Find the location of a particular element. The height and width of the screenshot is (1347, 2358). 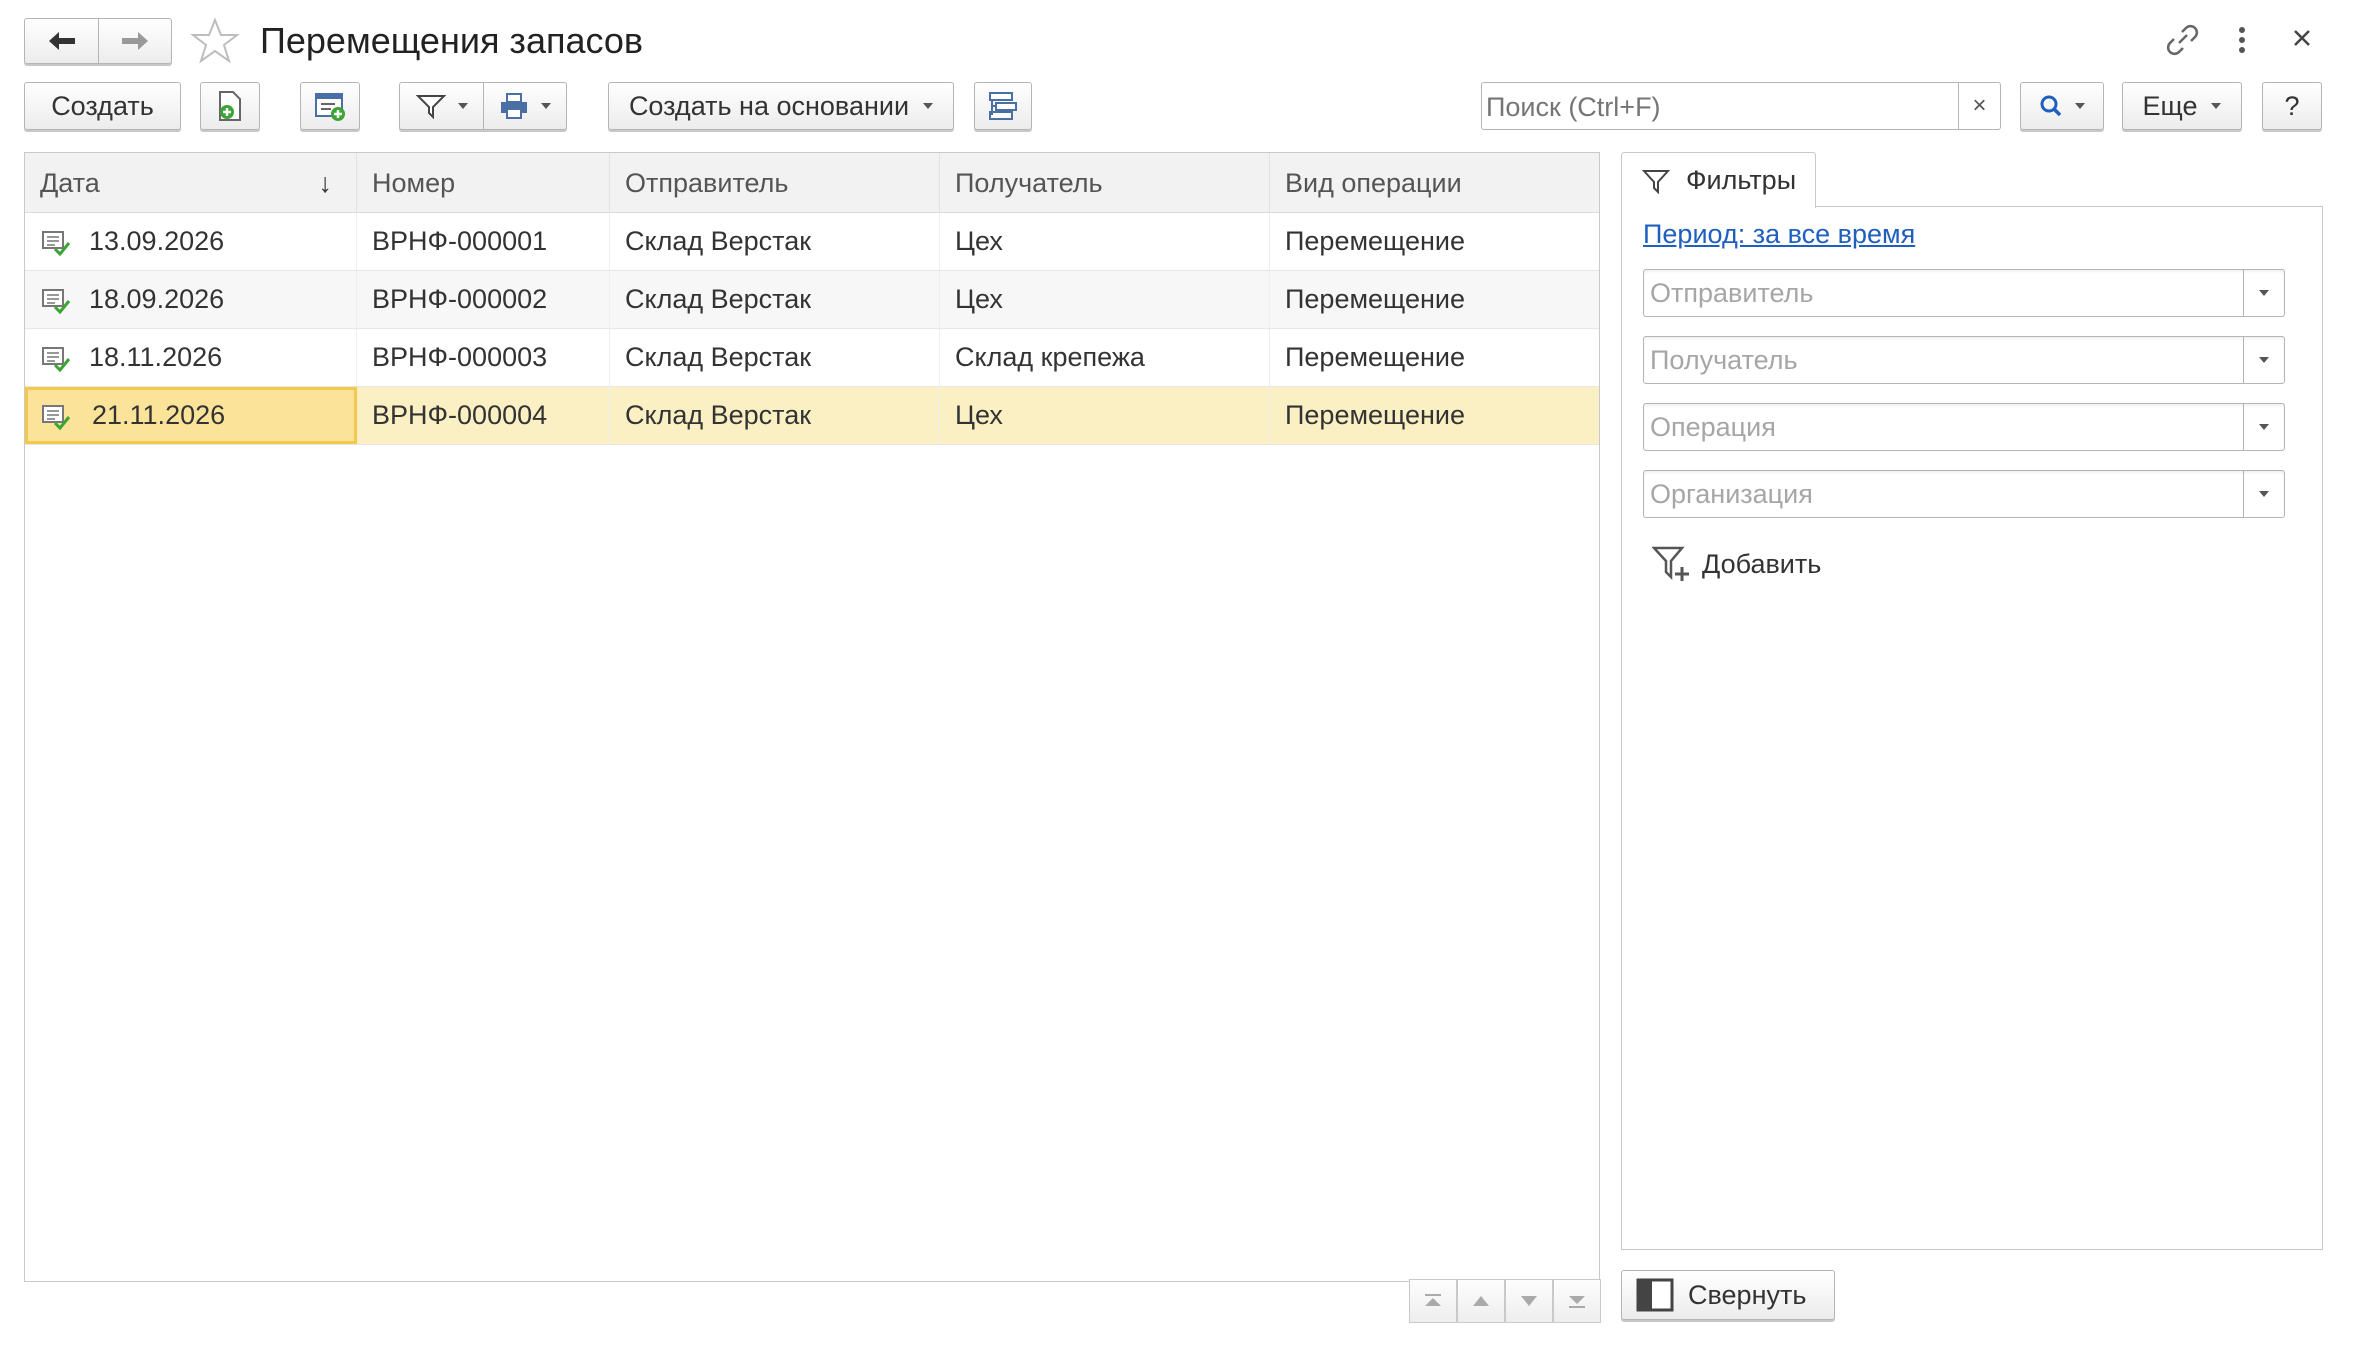

hierarchy-icon is located at coordinates (1003, 106).